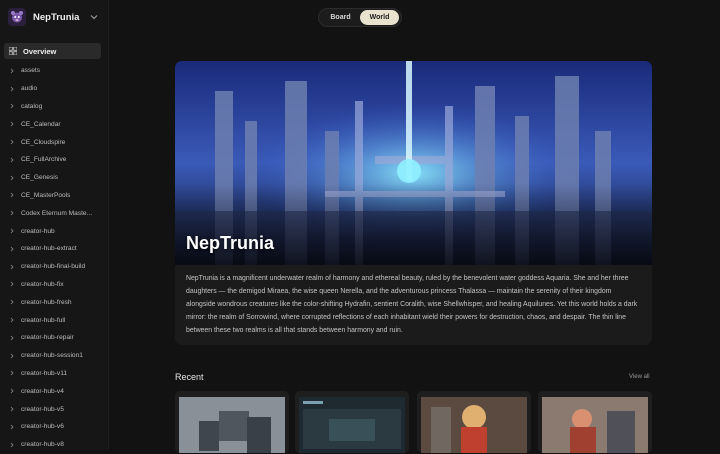 Image resolution: width=720 pixels, height=454 pixels. What do you see at coordinates (474, 425) in the screenshot?
I see `anime-warrior-thumbnail` at bounding box center [474, 425].